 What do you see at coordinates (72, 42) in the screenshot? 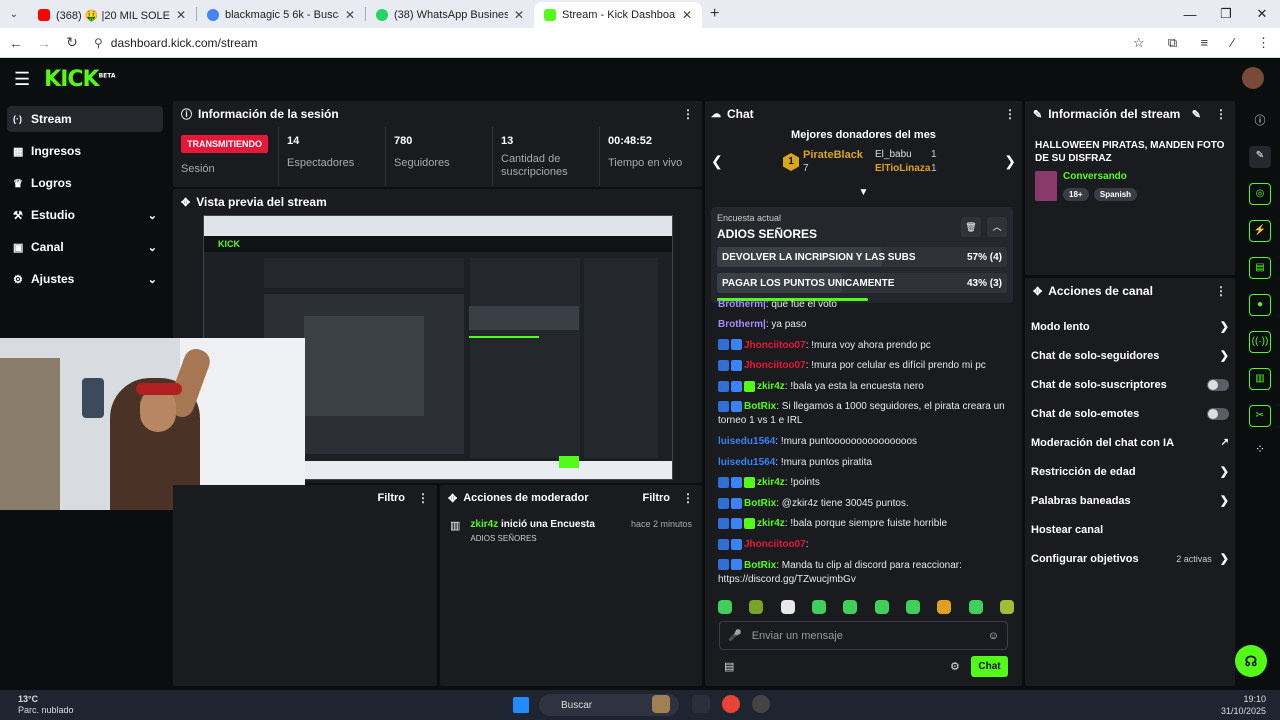
I see `reload-icon: ↻` at bounding box center [72, 42].